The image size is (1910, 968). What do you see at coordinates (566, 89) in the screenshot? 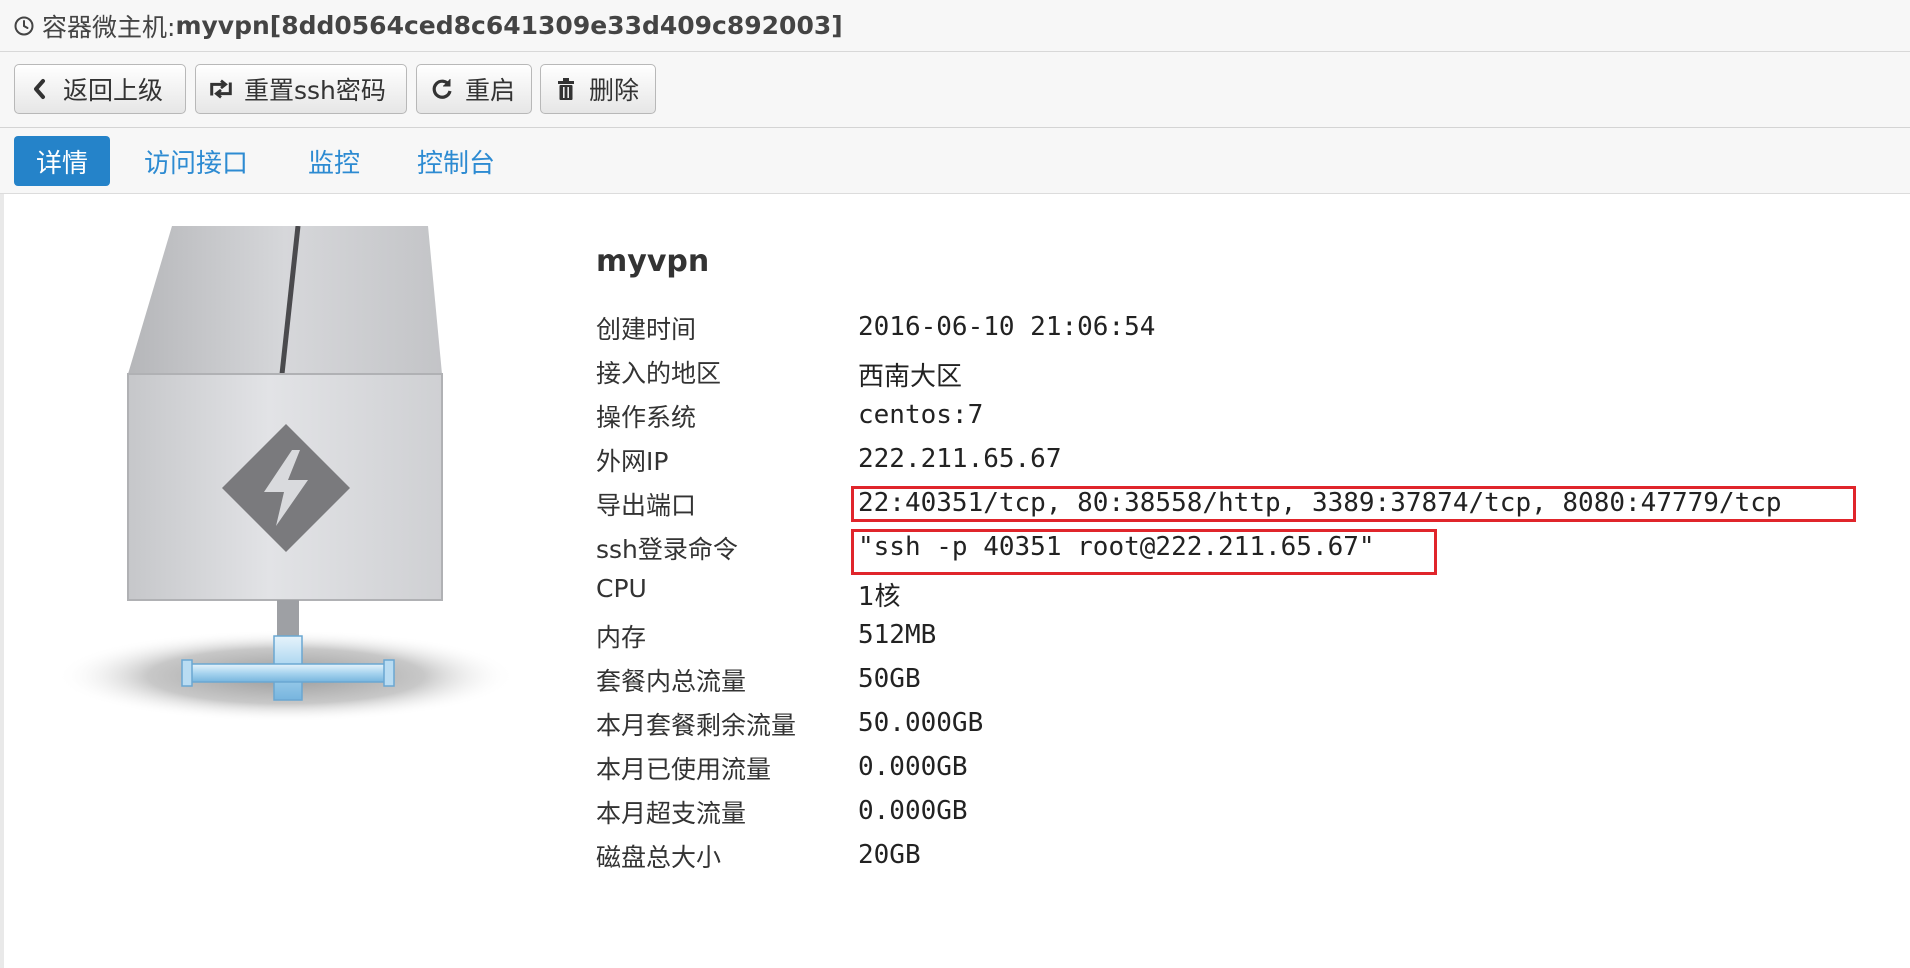
I see `trash-icon` at bounding box center [566, 89].